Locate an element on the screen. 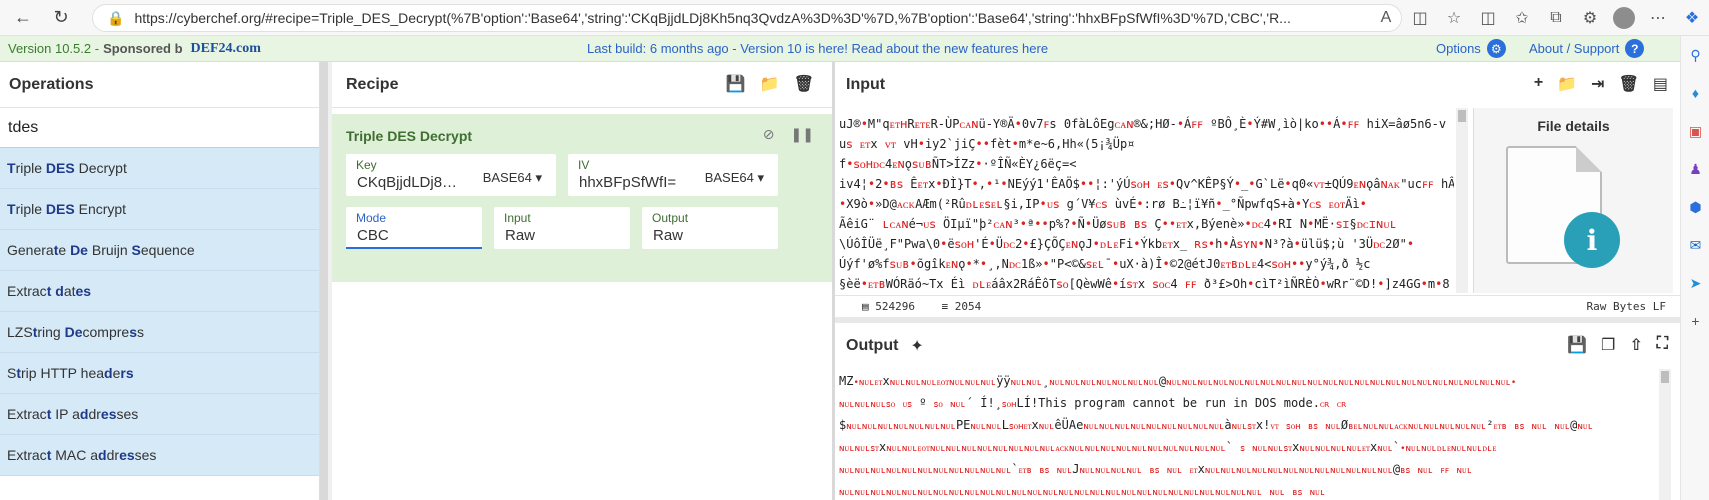 The height and width of the screenshot is (500, 1709). lock-icon: 🔒 is located at coordinates (116, 17).